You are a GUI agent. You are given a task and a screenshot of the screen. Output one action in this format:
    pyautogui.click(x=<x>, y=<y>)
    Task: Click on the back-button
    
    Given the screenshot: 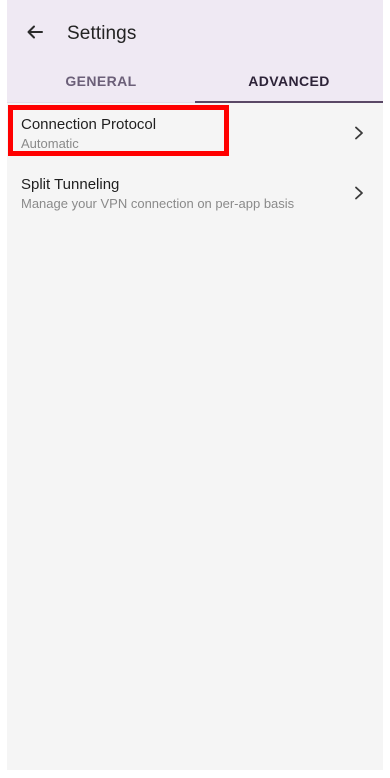 What is the action you would take?
    pyautogui.click(x=35, y=34)
    